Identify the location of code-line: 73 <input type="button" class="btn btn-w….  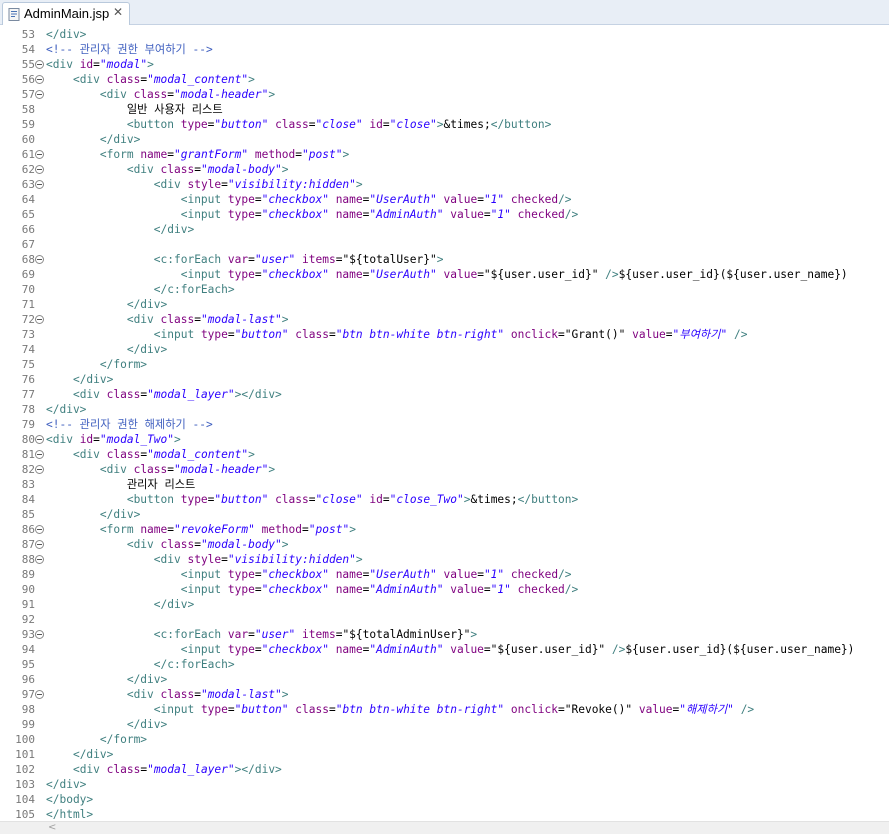
(444, 334).